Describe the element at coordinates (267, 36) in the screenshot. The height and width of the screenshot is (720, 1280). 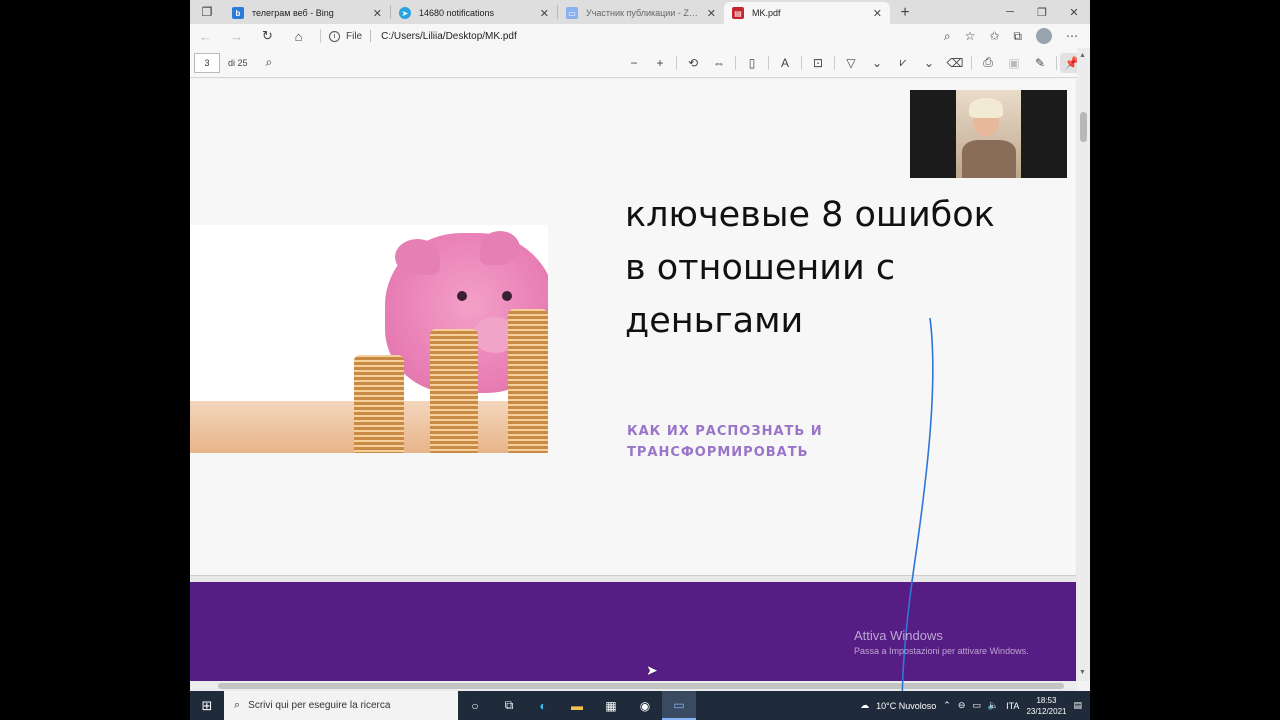
I see `refresh-icon: ↻` at that location.